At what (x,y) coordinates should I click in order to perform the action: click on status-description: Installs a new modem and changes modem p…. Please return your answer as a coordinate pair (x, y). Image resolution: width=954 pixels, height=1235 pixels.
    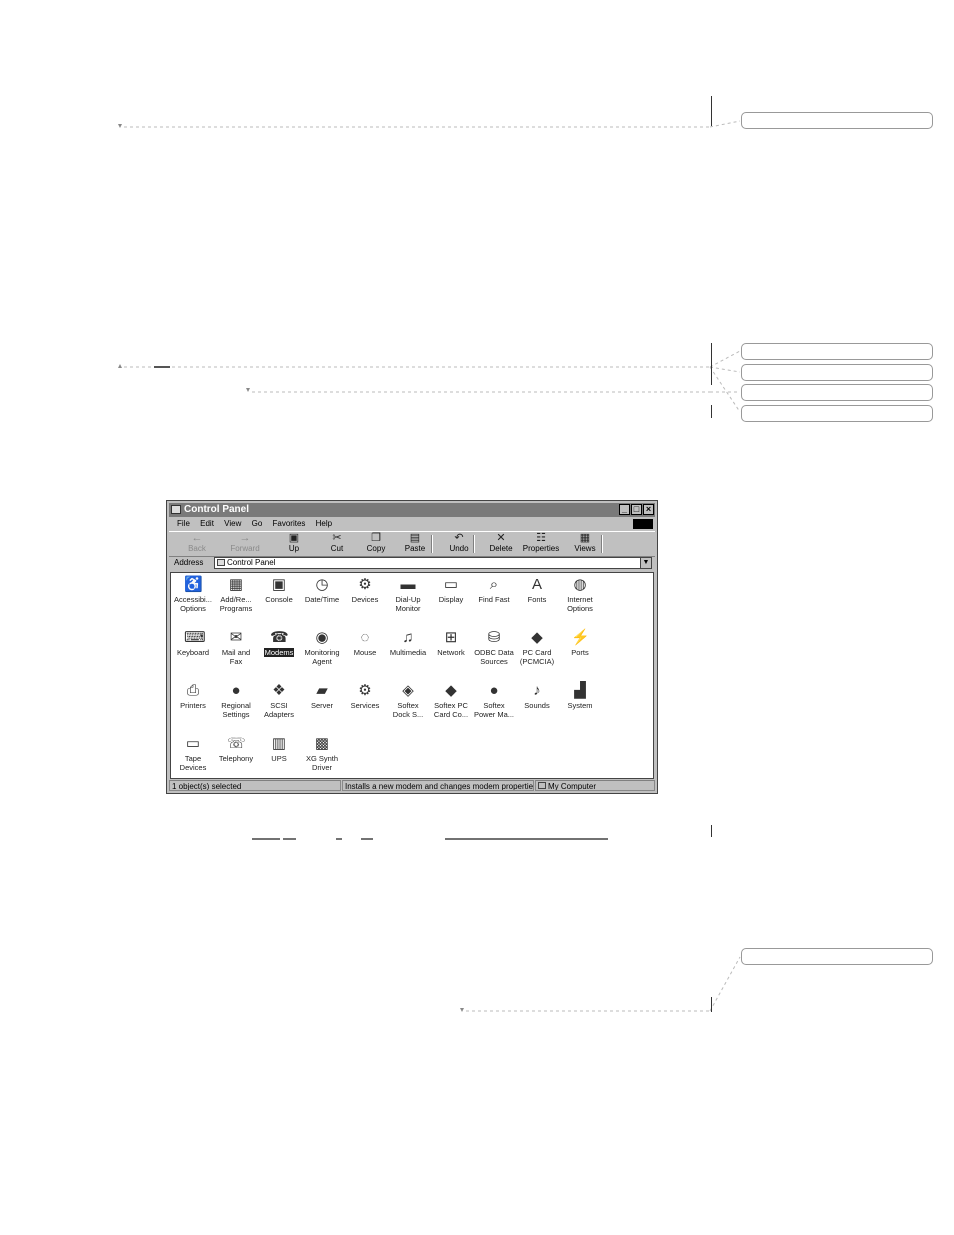
    Looking at the image, I should click on (438, 785).